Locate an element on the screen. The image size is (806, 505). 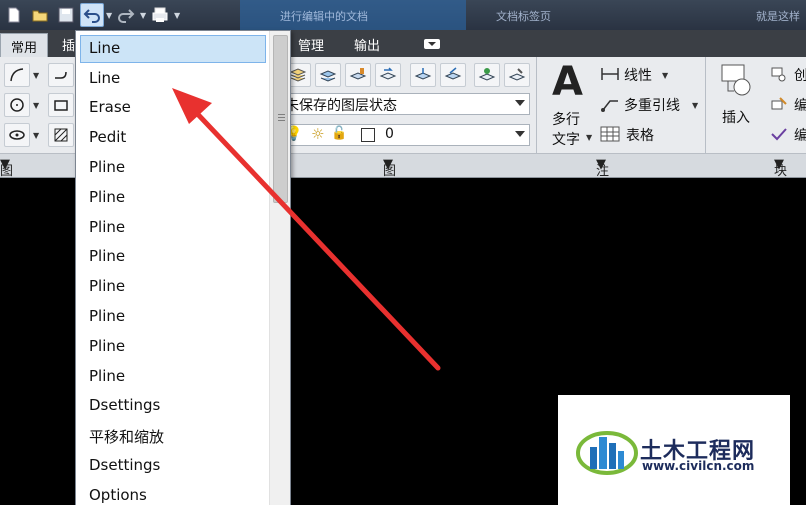
layer-tool-7-button is located at coordinates (487, 75).